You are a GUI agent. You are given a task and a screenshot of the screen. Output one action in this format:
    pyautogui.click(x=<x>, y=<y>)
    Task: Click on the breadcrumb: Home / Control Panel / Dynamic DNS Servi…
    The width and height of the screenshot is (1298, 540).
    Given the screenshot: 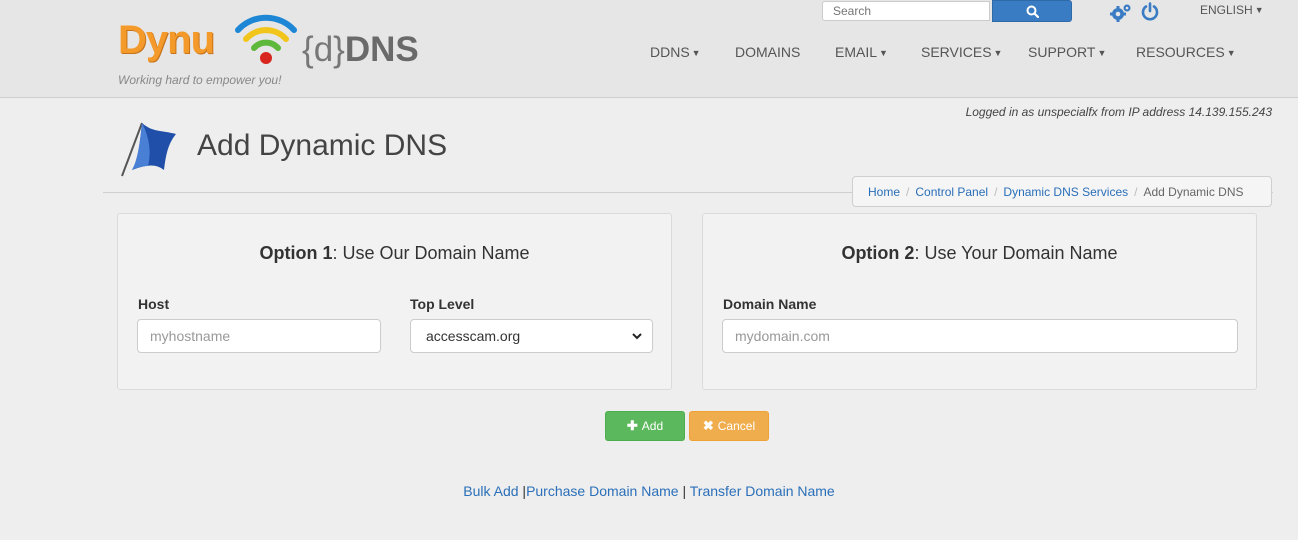 What is the action you would take?
    pyautogui.click(x=1062, y=191)
    